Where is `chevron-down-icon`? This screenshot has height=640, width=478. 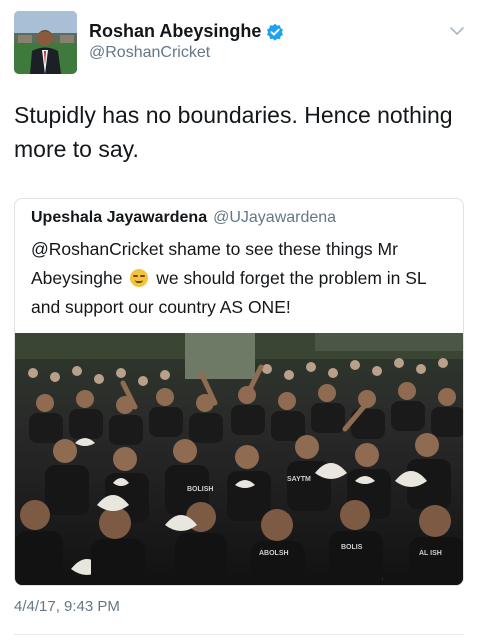
chevron-down-icon is located at coordinates (457, 31).